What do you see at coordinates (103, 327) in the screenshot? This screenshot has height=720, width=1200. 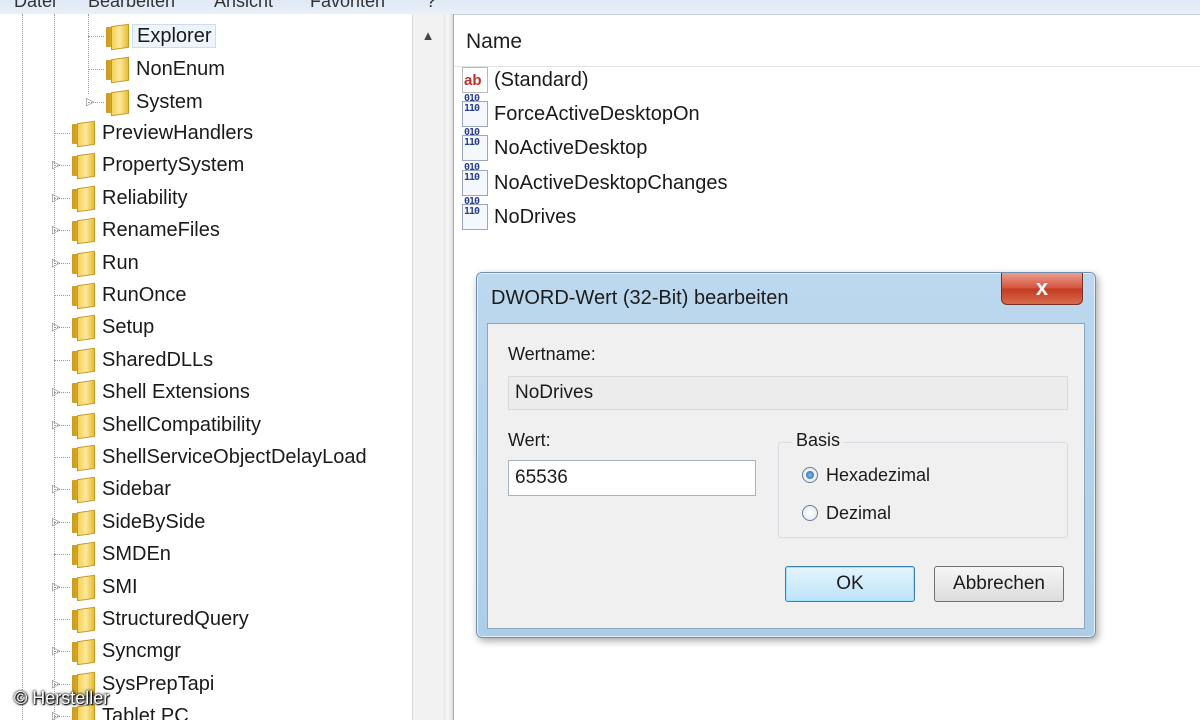 I see `tree-item: ▷ Setup` at bounding box center [103, 327].